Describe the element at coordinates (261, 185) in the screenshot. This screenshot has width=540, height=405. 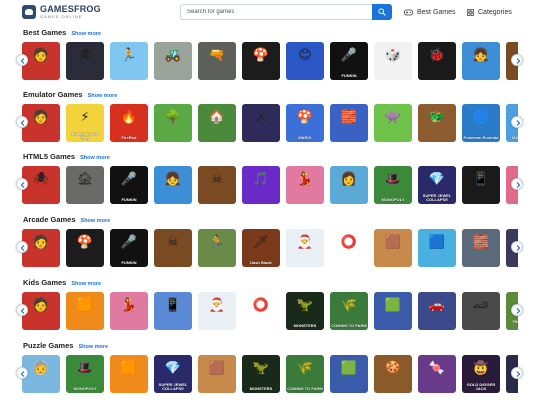
I see `game-tile: 🎵` at that location.